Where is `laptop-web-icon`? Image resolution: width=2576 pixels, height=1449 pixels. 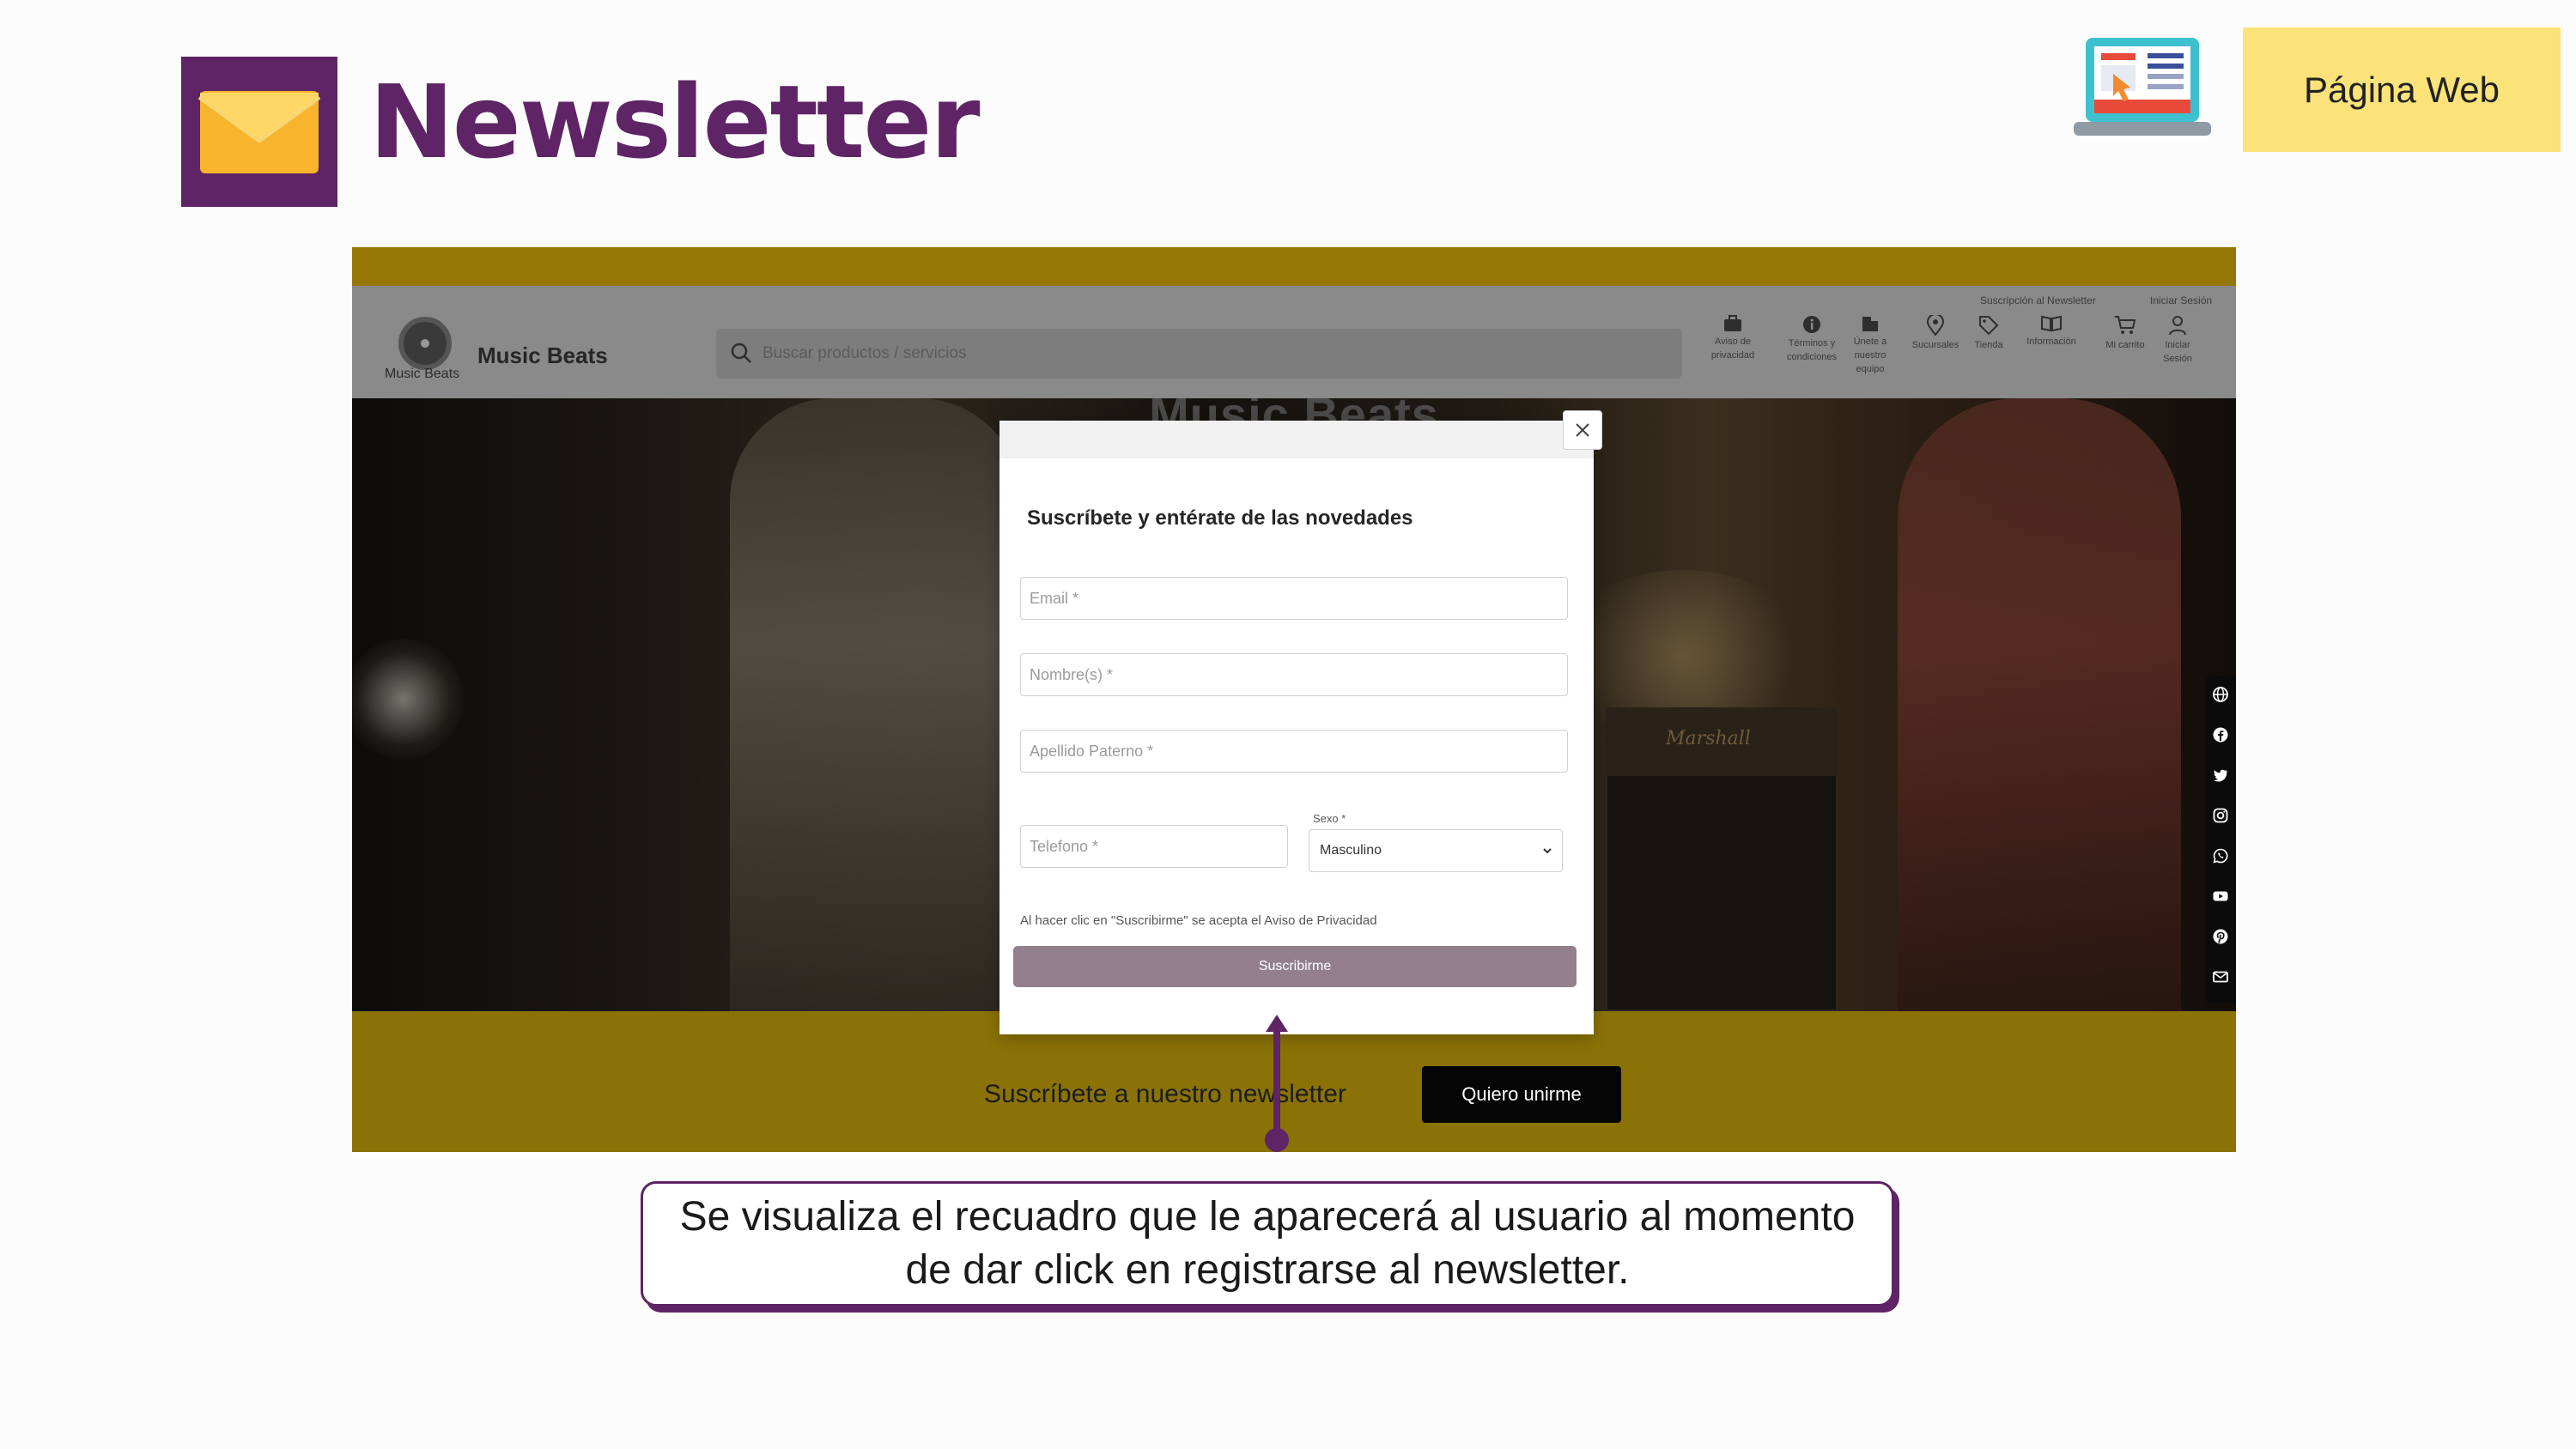
laptop-web-icon is located at coordinates (2142, 91).